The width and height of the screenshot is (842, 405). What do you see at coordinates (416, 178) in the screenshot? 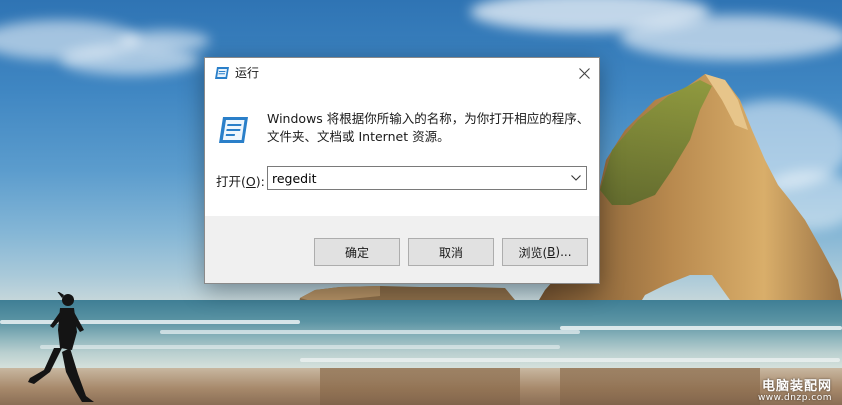
I see `open-input` at bounding box center [416, 178].